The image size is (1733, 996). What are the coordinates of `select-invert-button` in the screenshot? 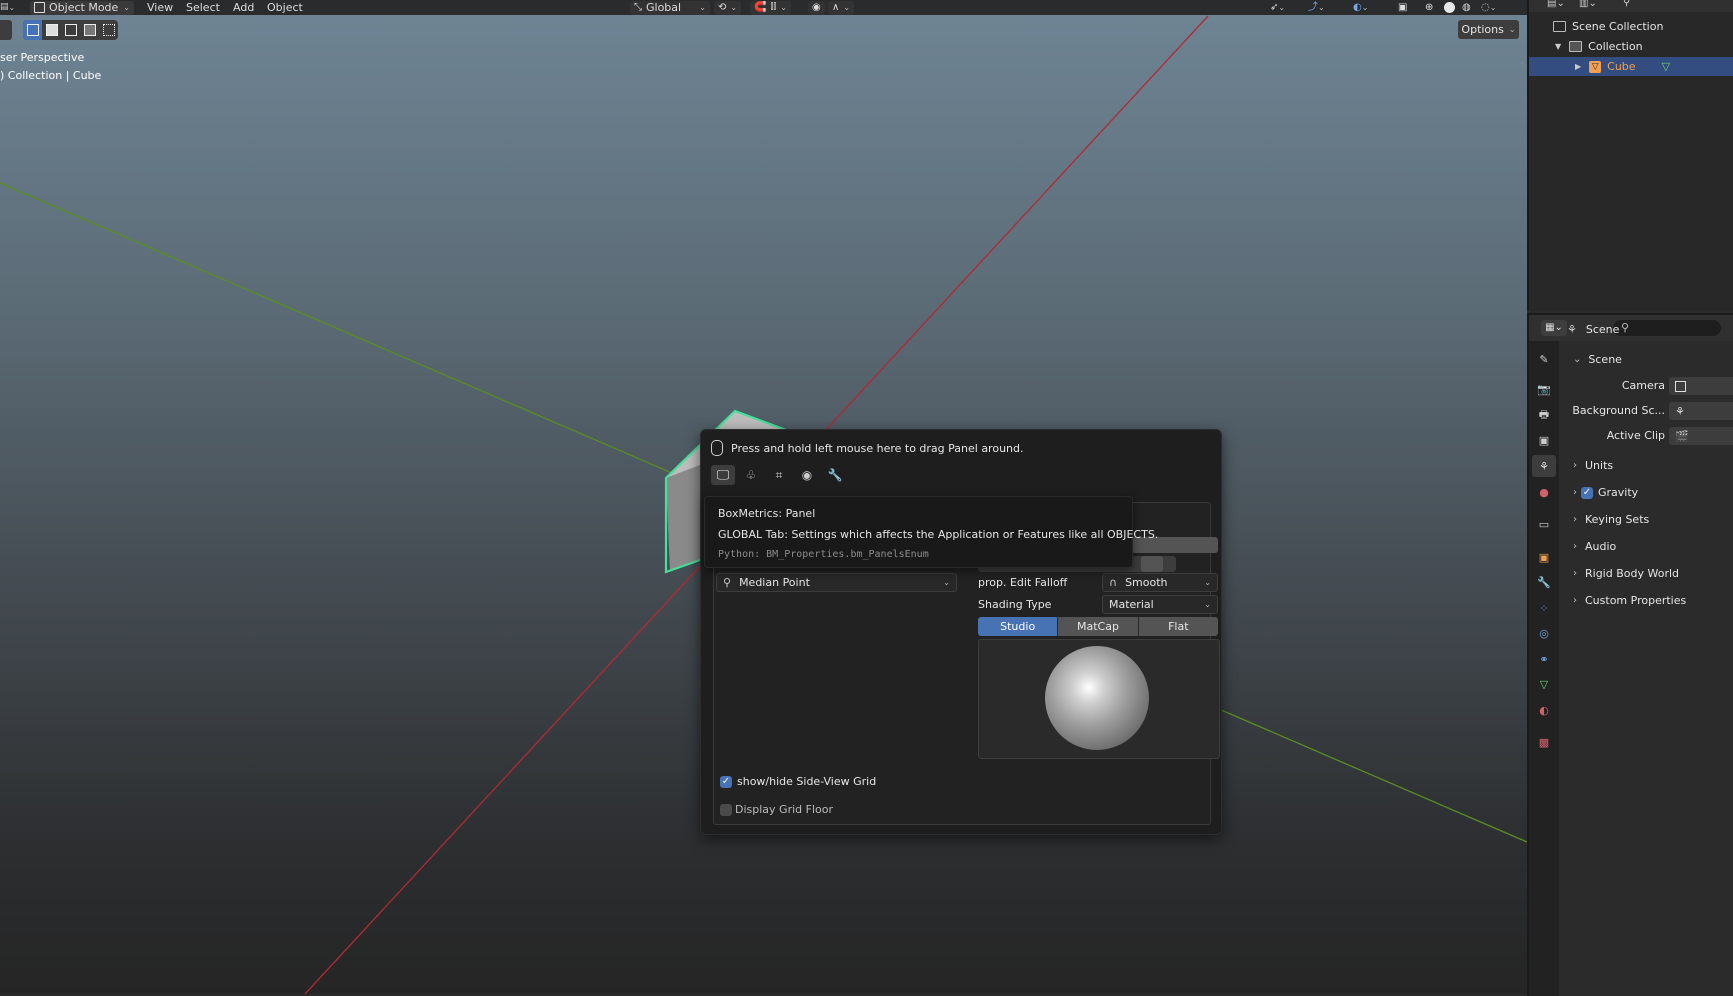 It's located at (89, 30).